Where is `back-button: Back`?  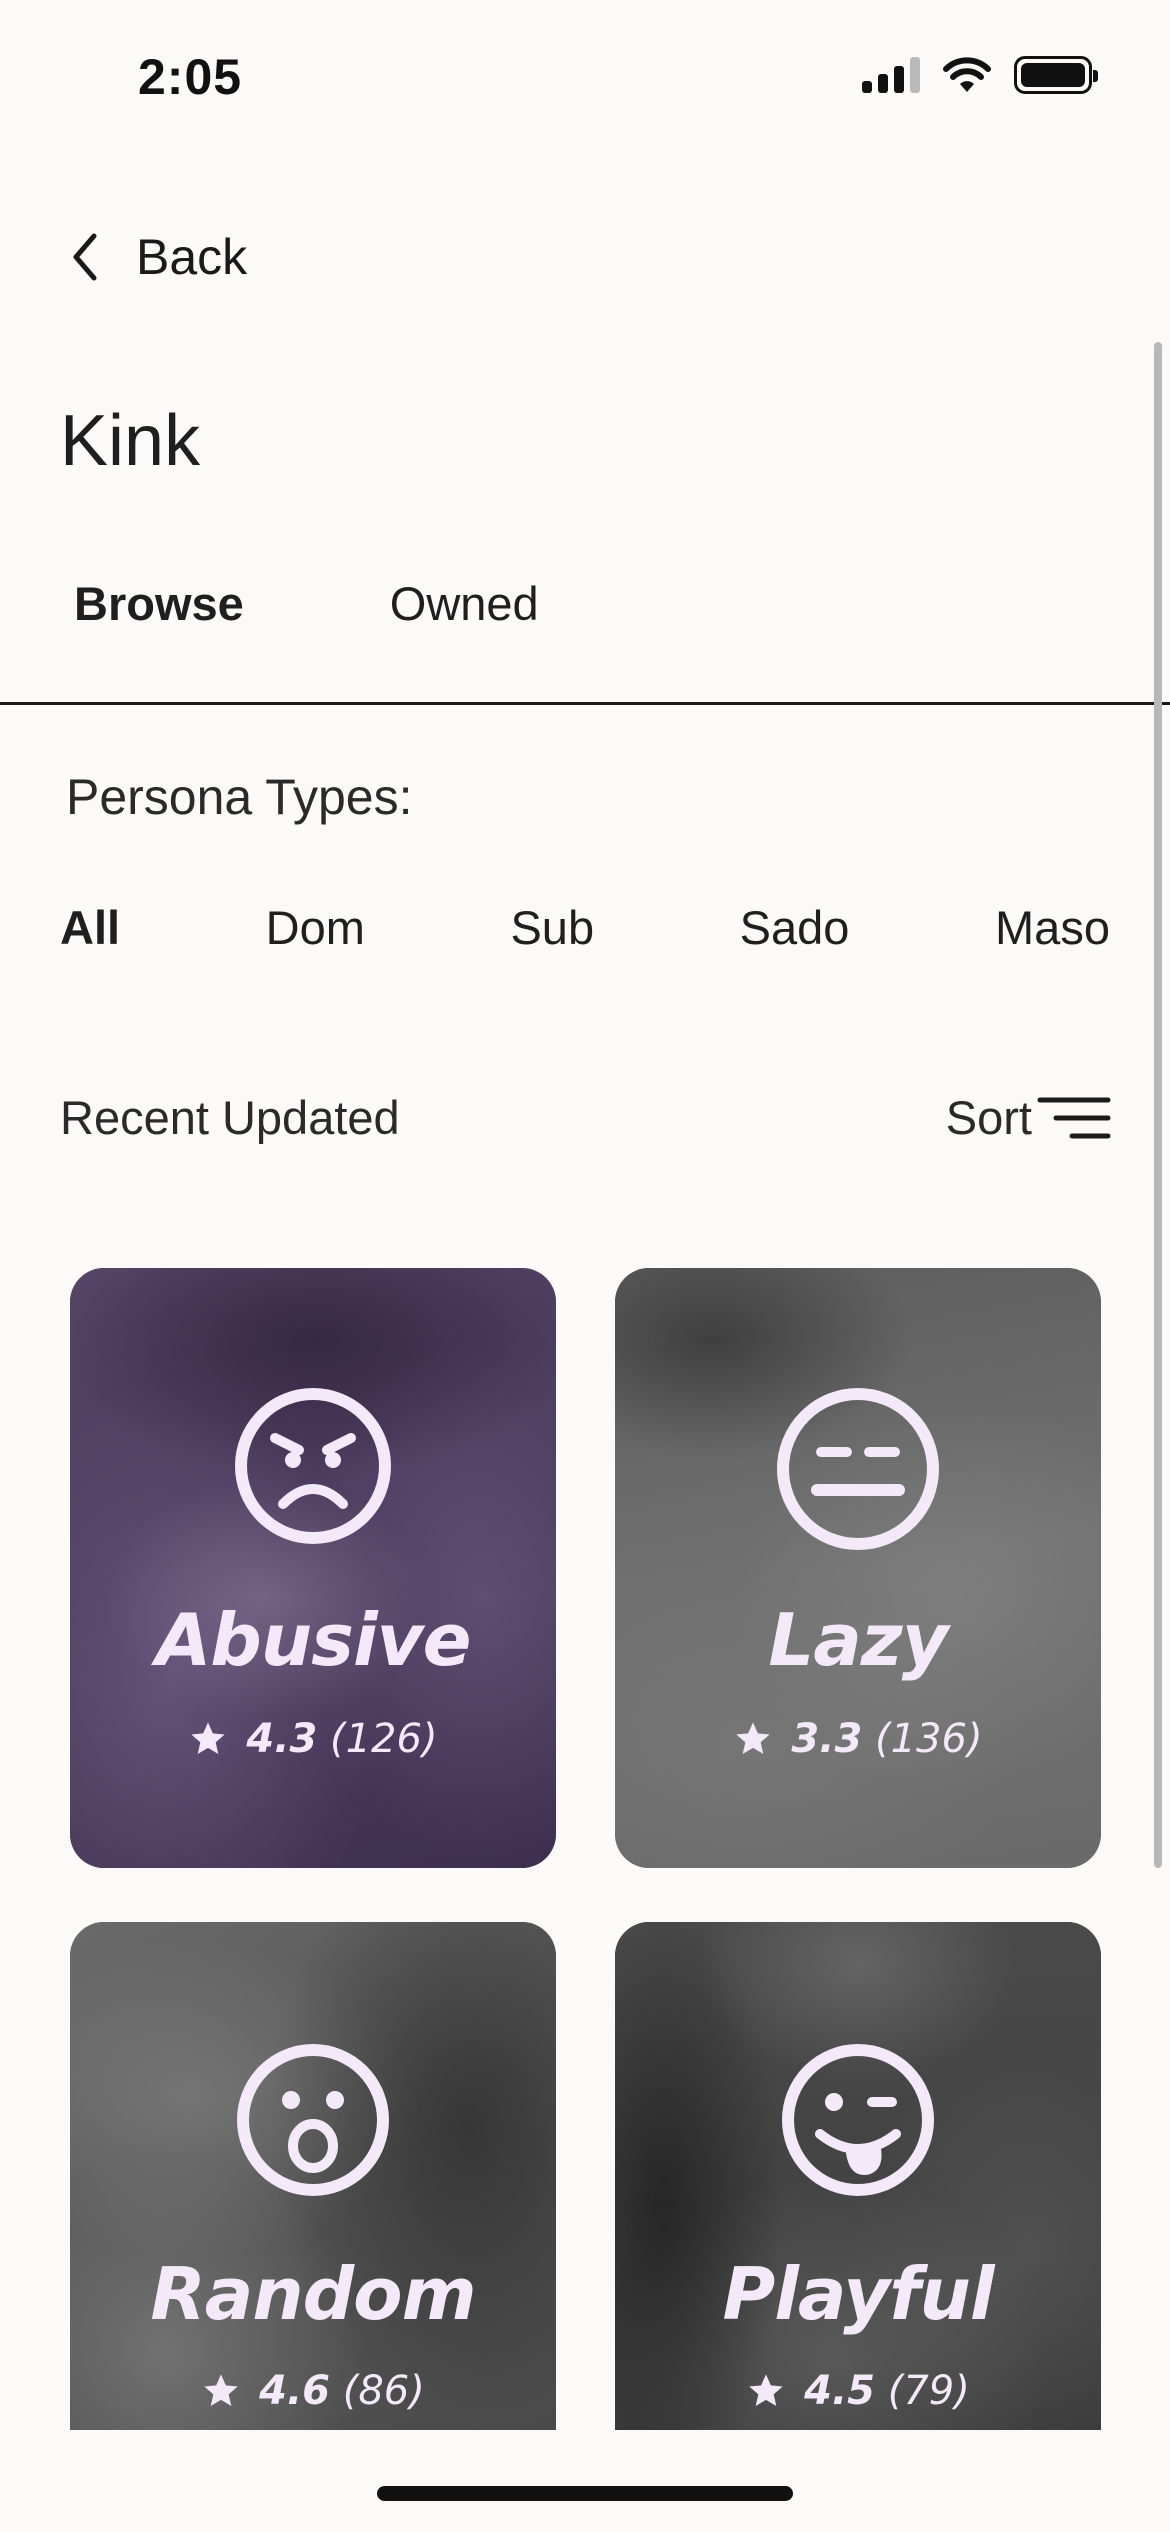
back-button: Back is located at coordinates (158, 257).